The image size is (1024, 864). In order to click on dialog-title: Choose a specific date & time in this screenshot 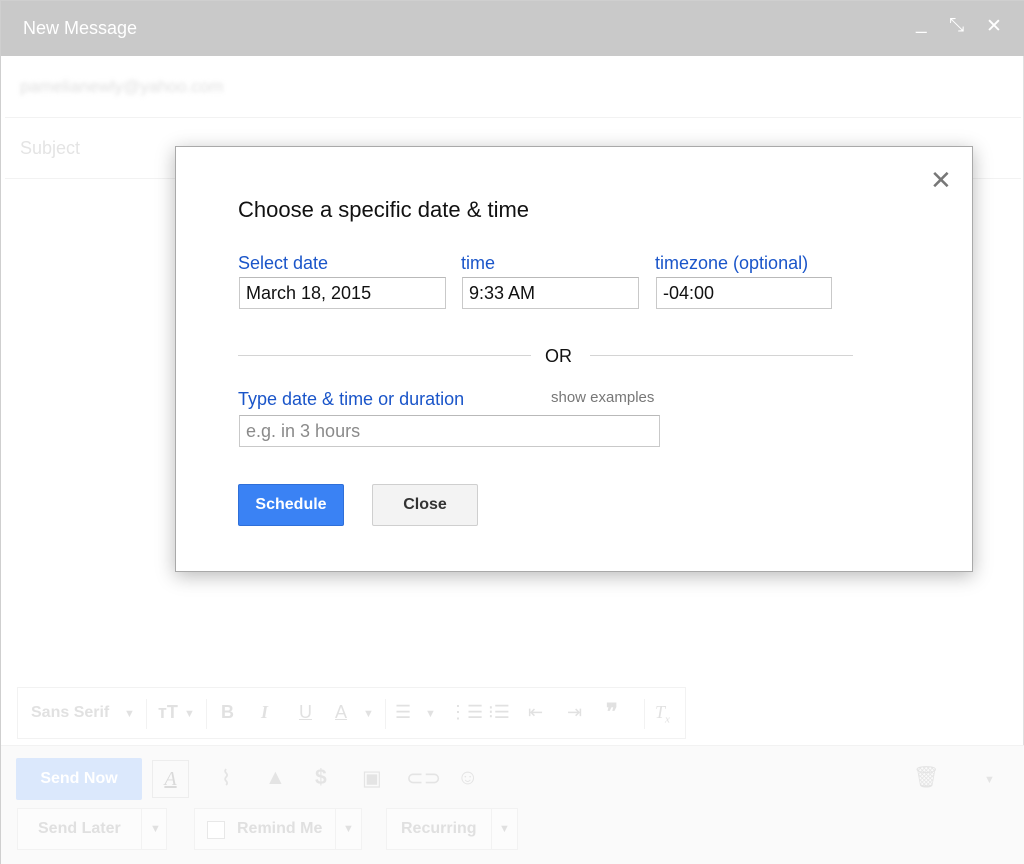, I will do `click(384, 209)`.